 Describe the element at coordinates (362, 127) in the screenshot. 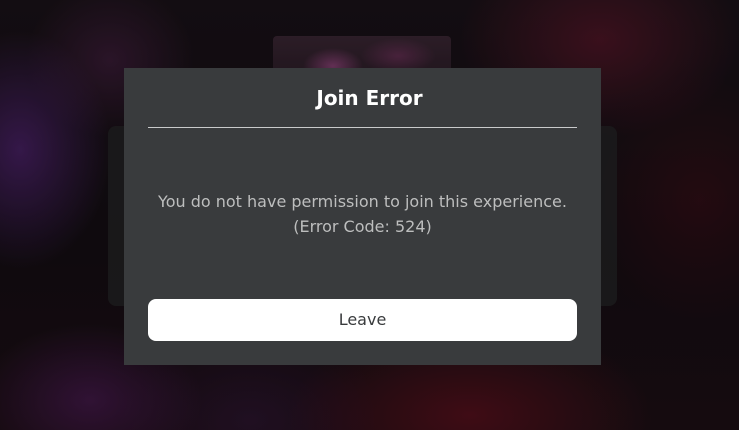

I see `title-divider` at that location.